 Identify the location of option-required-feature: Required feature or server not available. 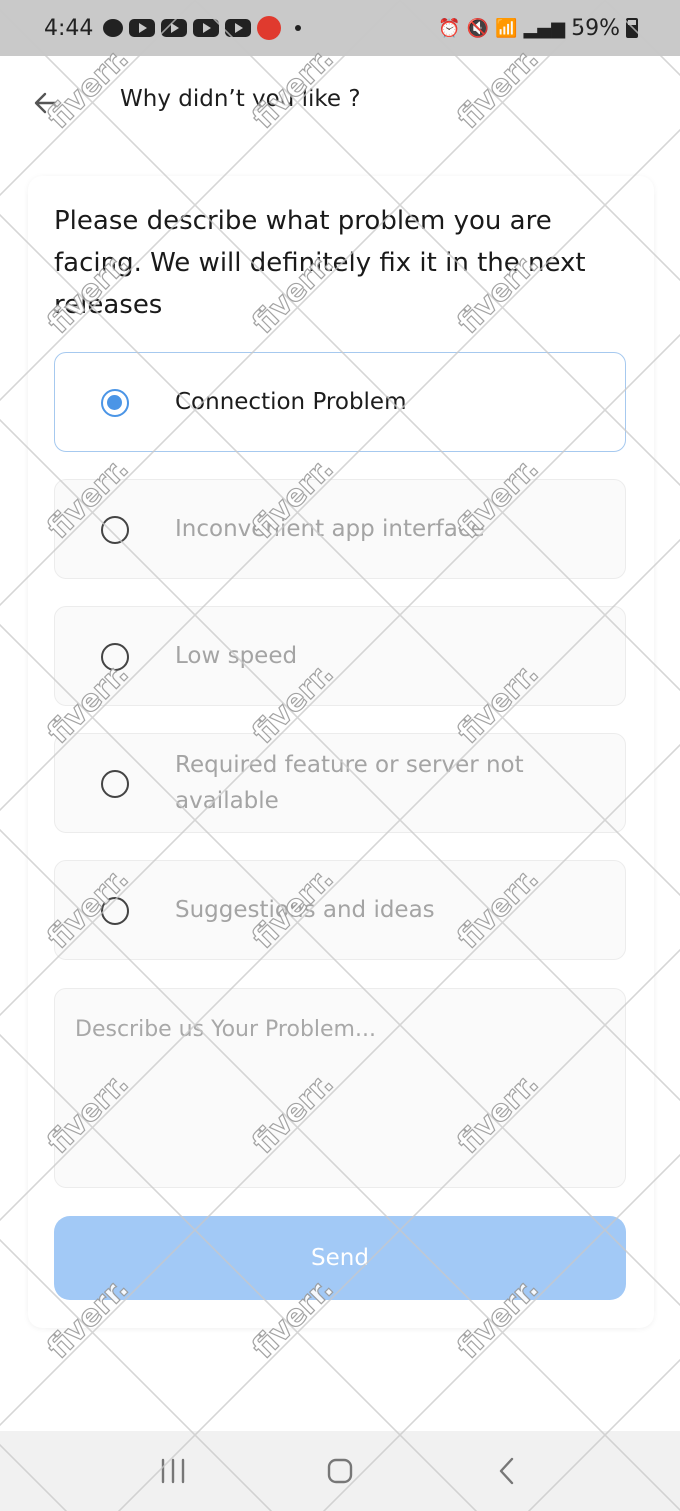
(340, 783).